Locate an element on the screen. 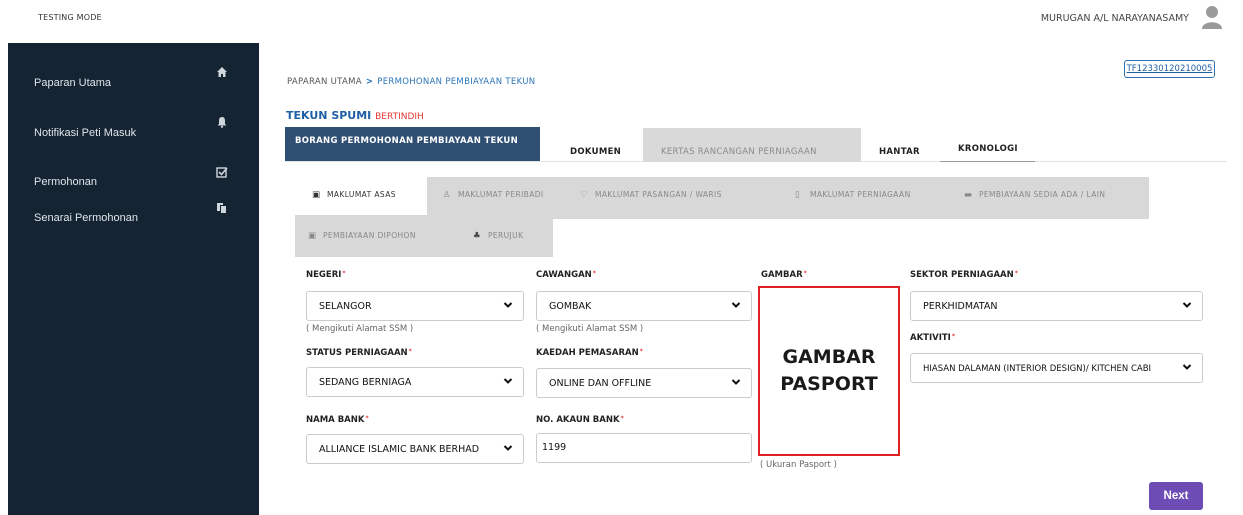  subtab-label: MAKLUMAT PERNIAGAAN is located at coordinates (860, 194).